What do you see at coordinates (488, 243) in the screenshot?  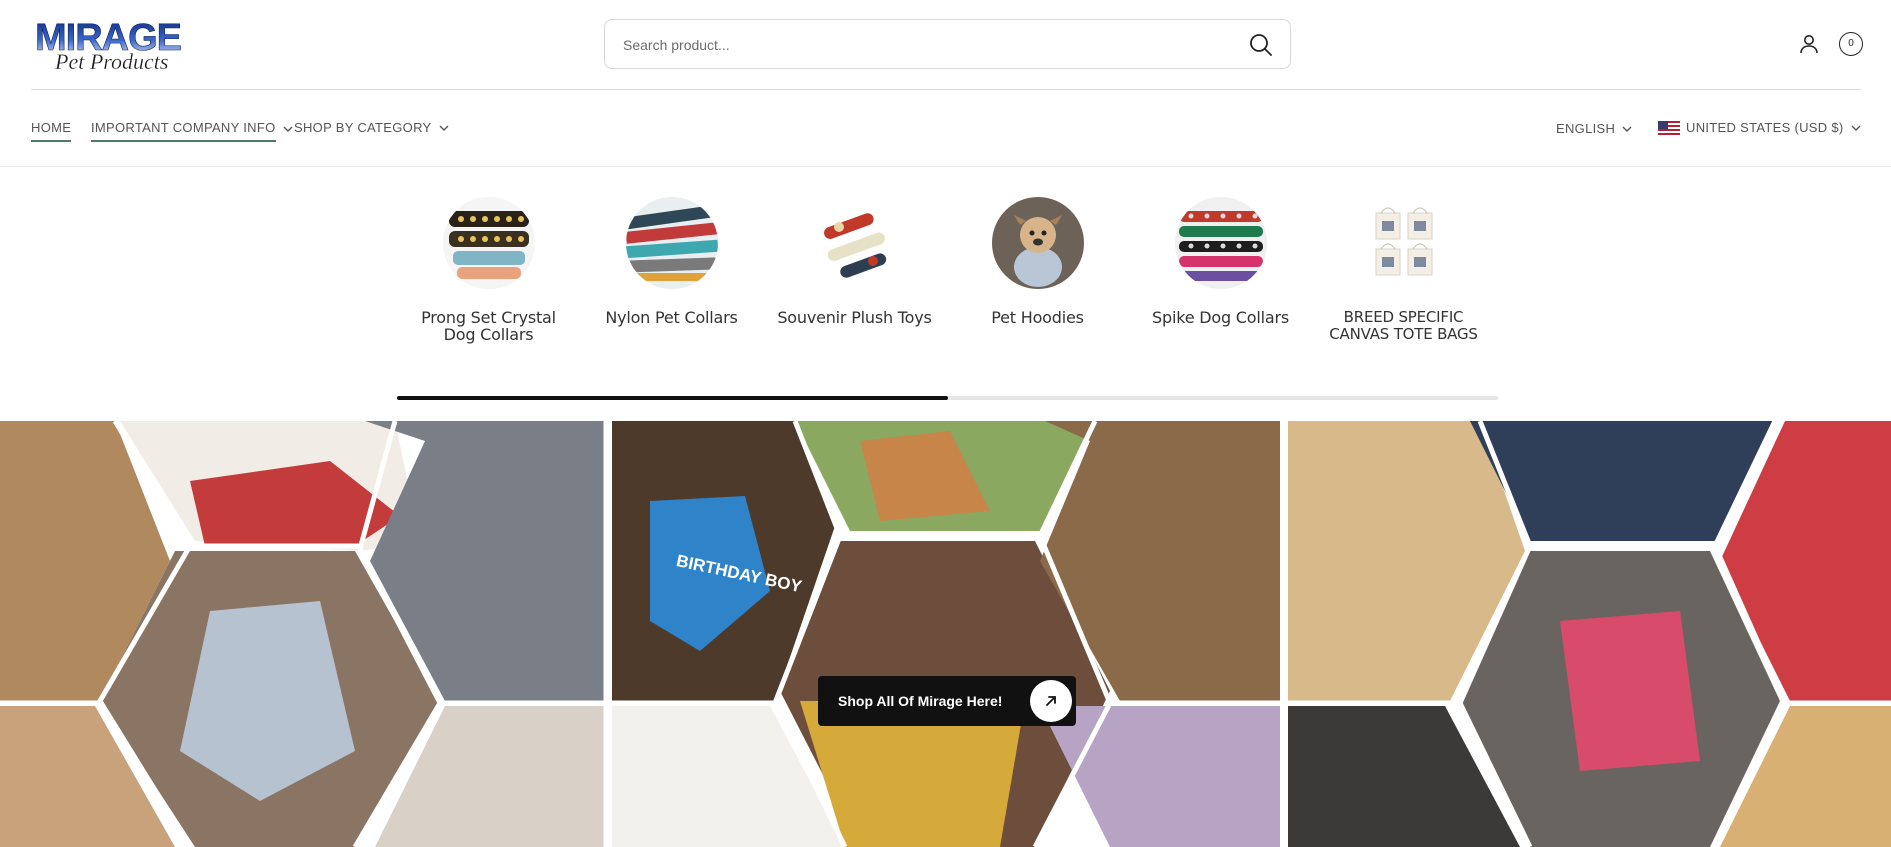 I see `crystal-collar-icon` at bounding box center [488, 243].